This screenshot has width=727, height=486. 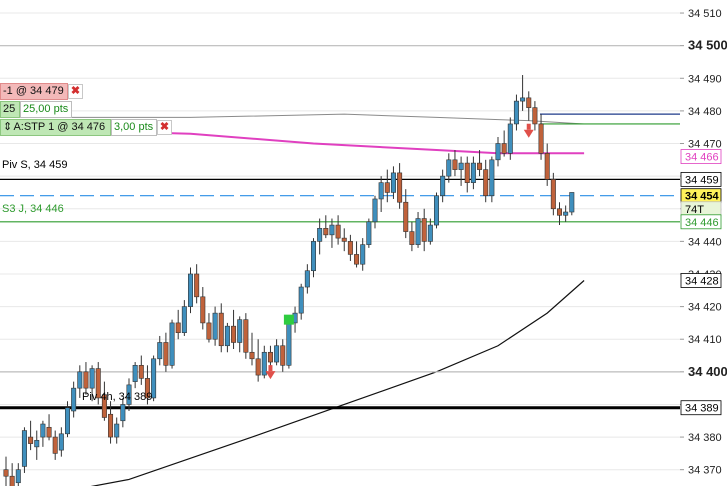 I want to click on sell-order-tag: -1 @ 34 479, so click(x=34, y=91).